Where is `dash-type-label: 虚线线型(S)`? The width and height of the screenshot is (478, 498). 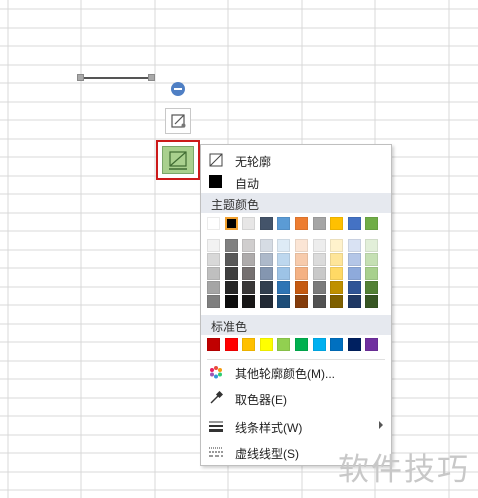
dash-type-label: 虚线线型(S) is located at coordinates (267, 454).